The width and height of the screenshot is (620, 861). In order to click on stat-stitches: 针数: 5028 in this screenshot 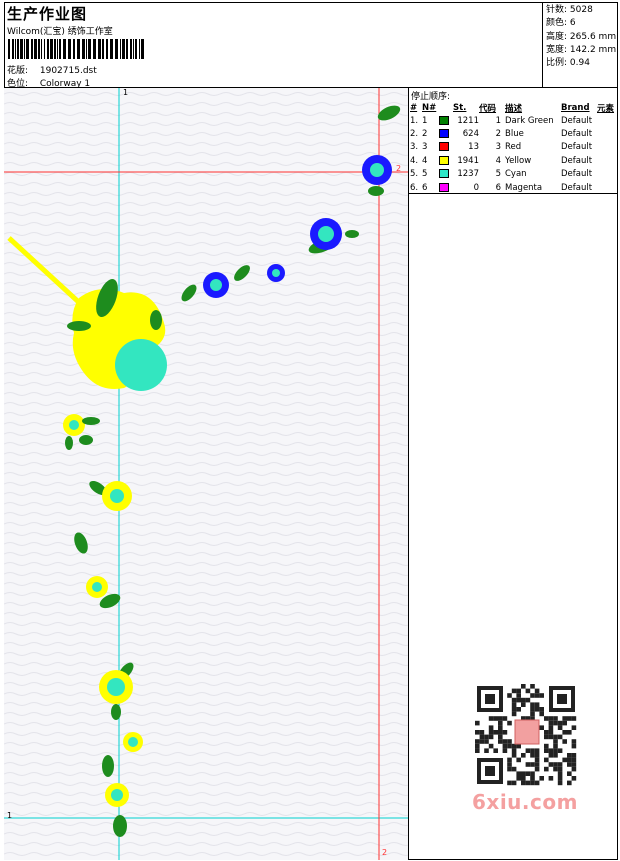, I will do `click(569, 10)`.